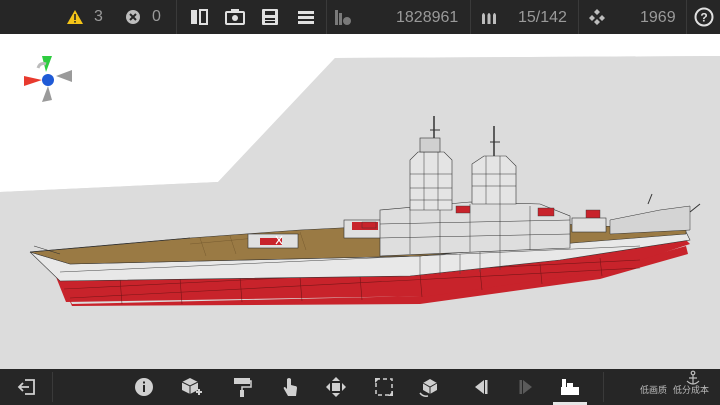  Describe the element at coordinates (570, 387) in the screenshot. I see `layers-icon` at that location.